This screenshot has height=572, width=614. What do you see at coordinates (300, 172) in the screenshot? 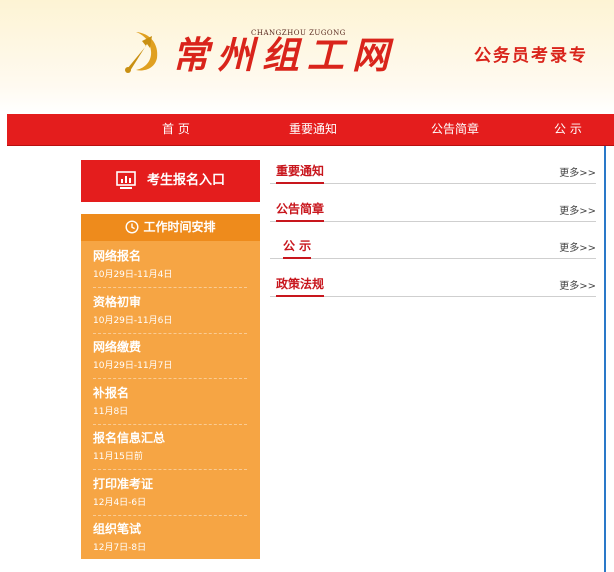
I see `section-title: 重要通知` at bounding box center [300, 172].